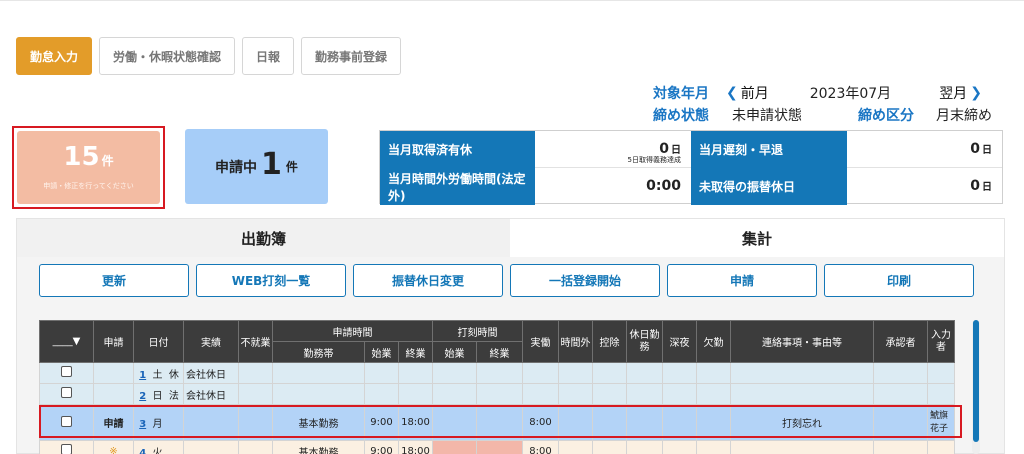  Describe the element at coordinates (976, 93) in the screenshot. I see `chevron-right-icon: ❯` at that location.